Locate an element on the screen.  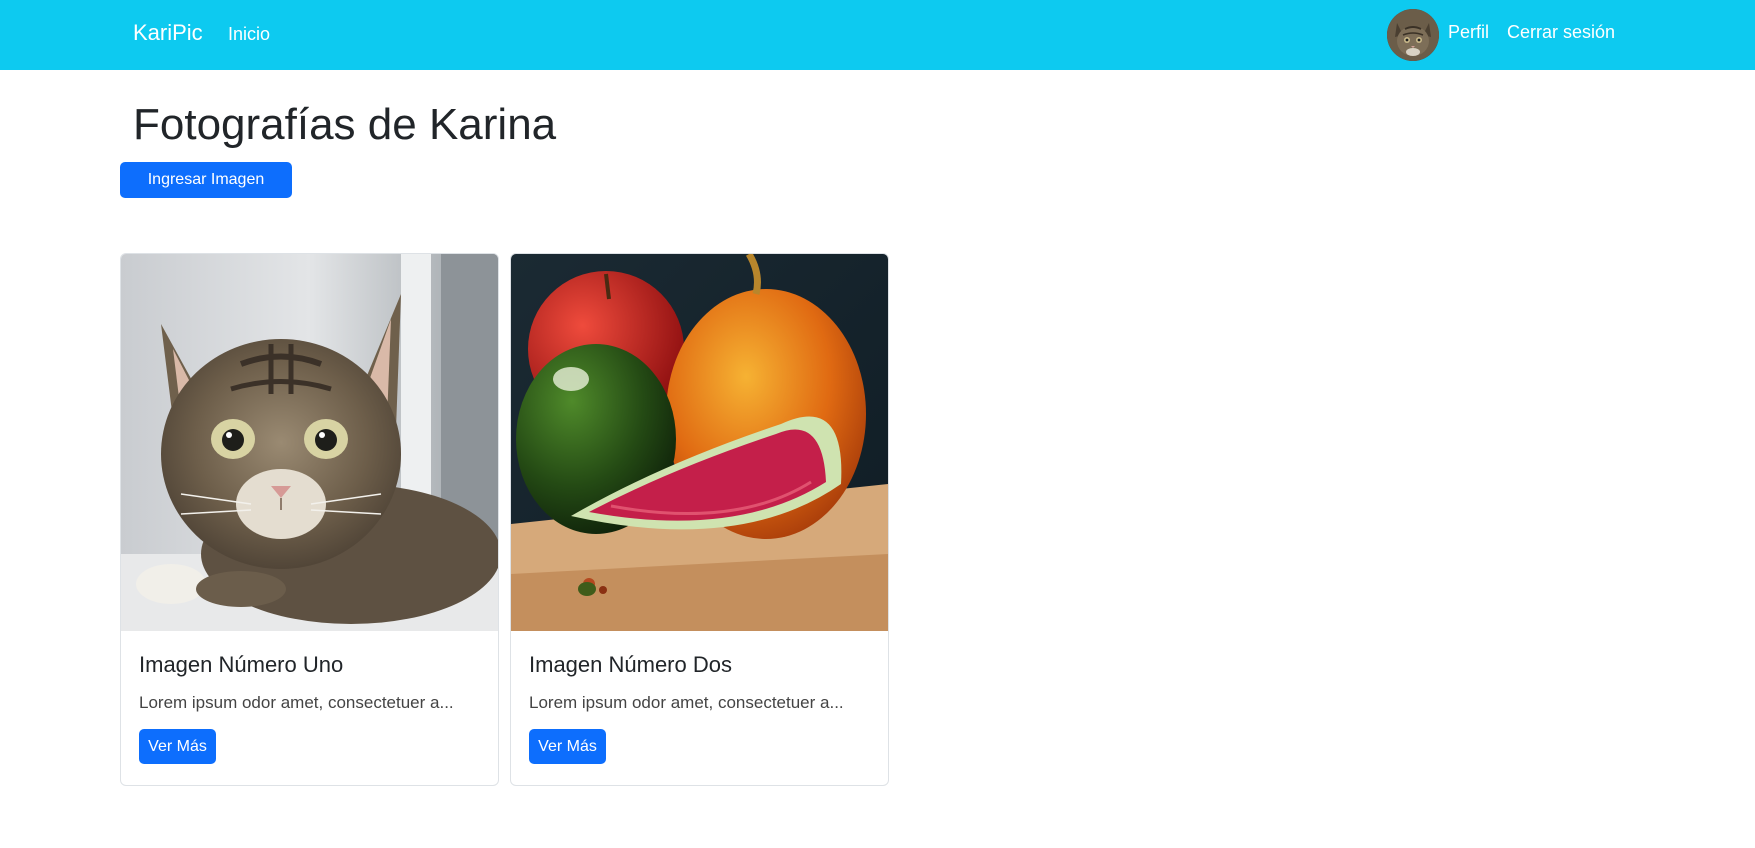
avatar is located at coordinates (1413, 35).